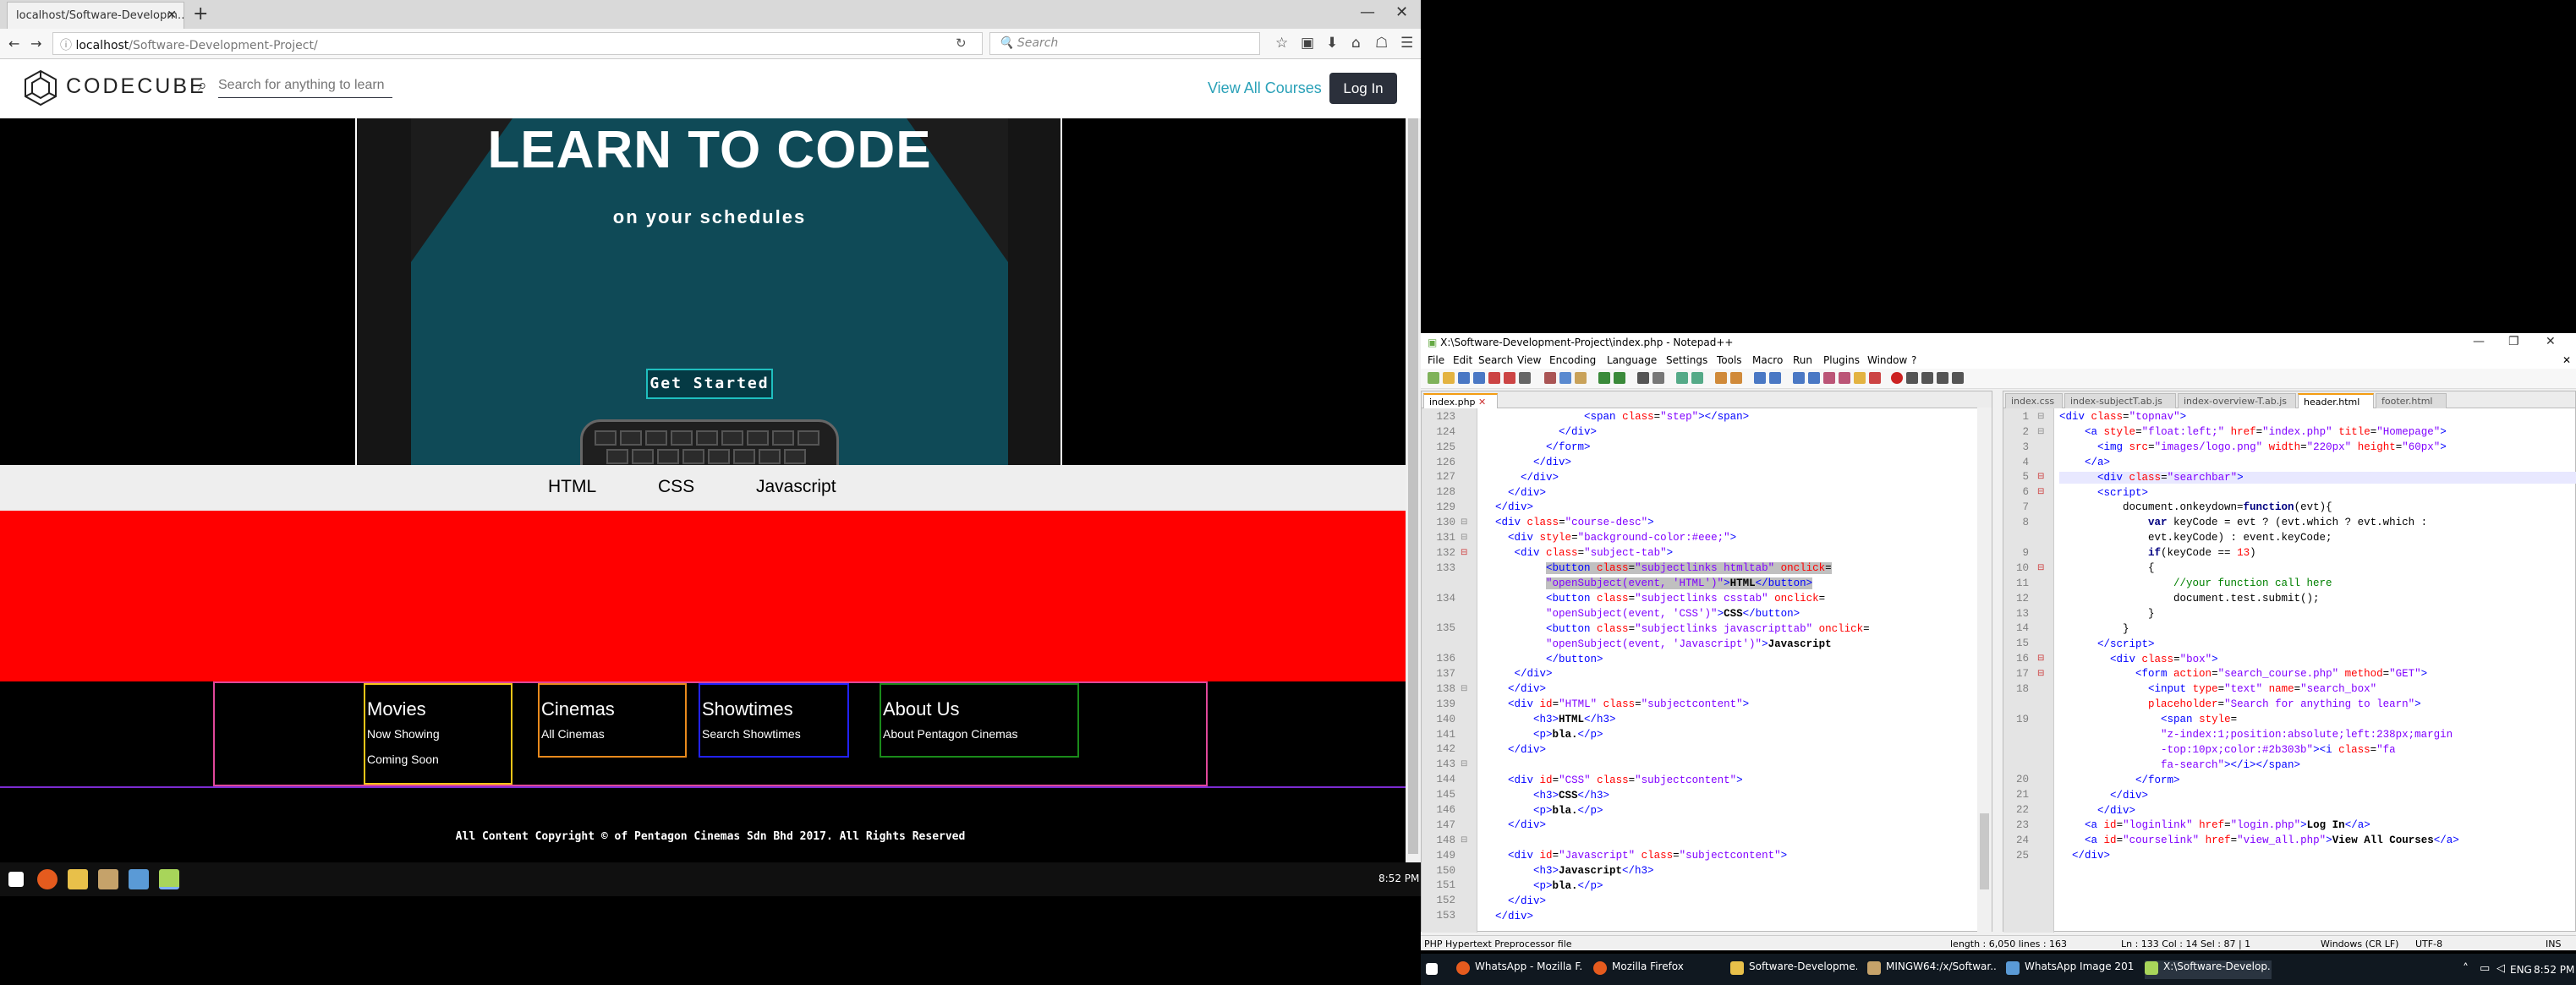  Describe the element at coordinates (1643, 378) in the screenshot. I see `find-icon` at that location.